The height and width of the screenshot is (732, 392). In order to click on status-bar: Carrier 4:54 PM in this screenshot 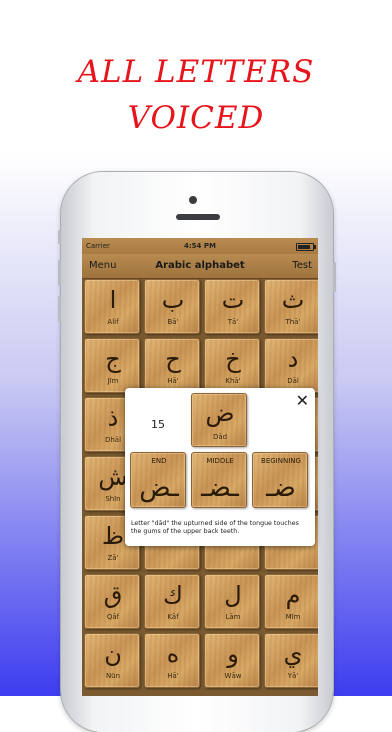, I will do `click(200, 246)`.